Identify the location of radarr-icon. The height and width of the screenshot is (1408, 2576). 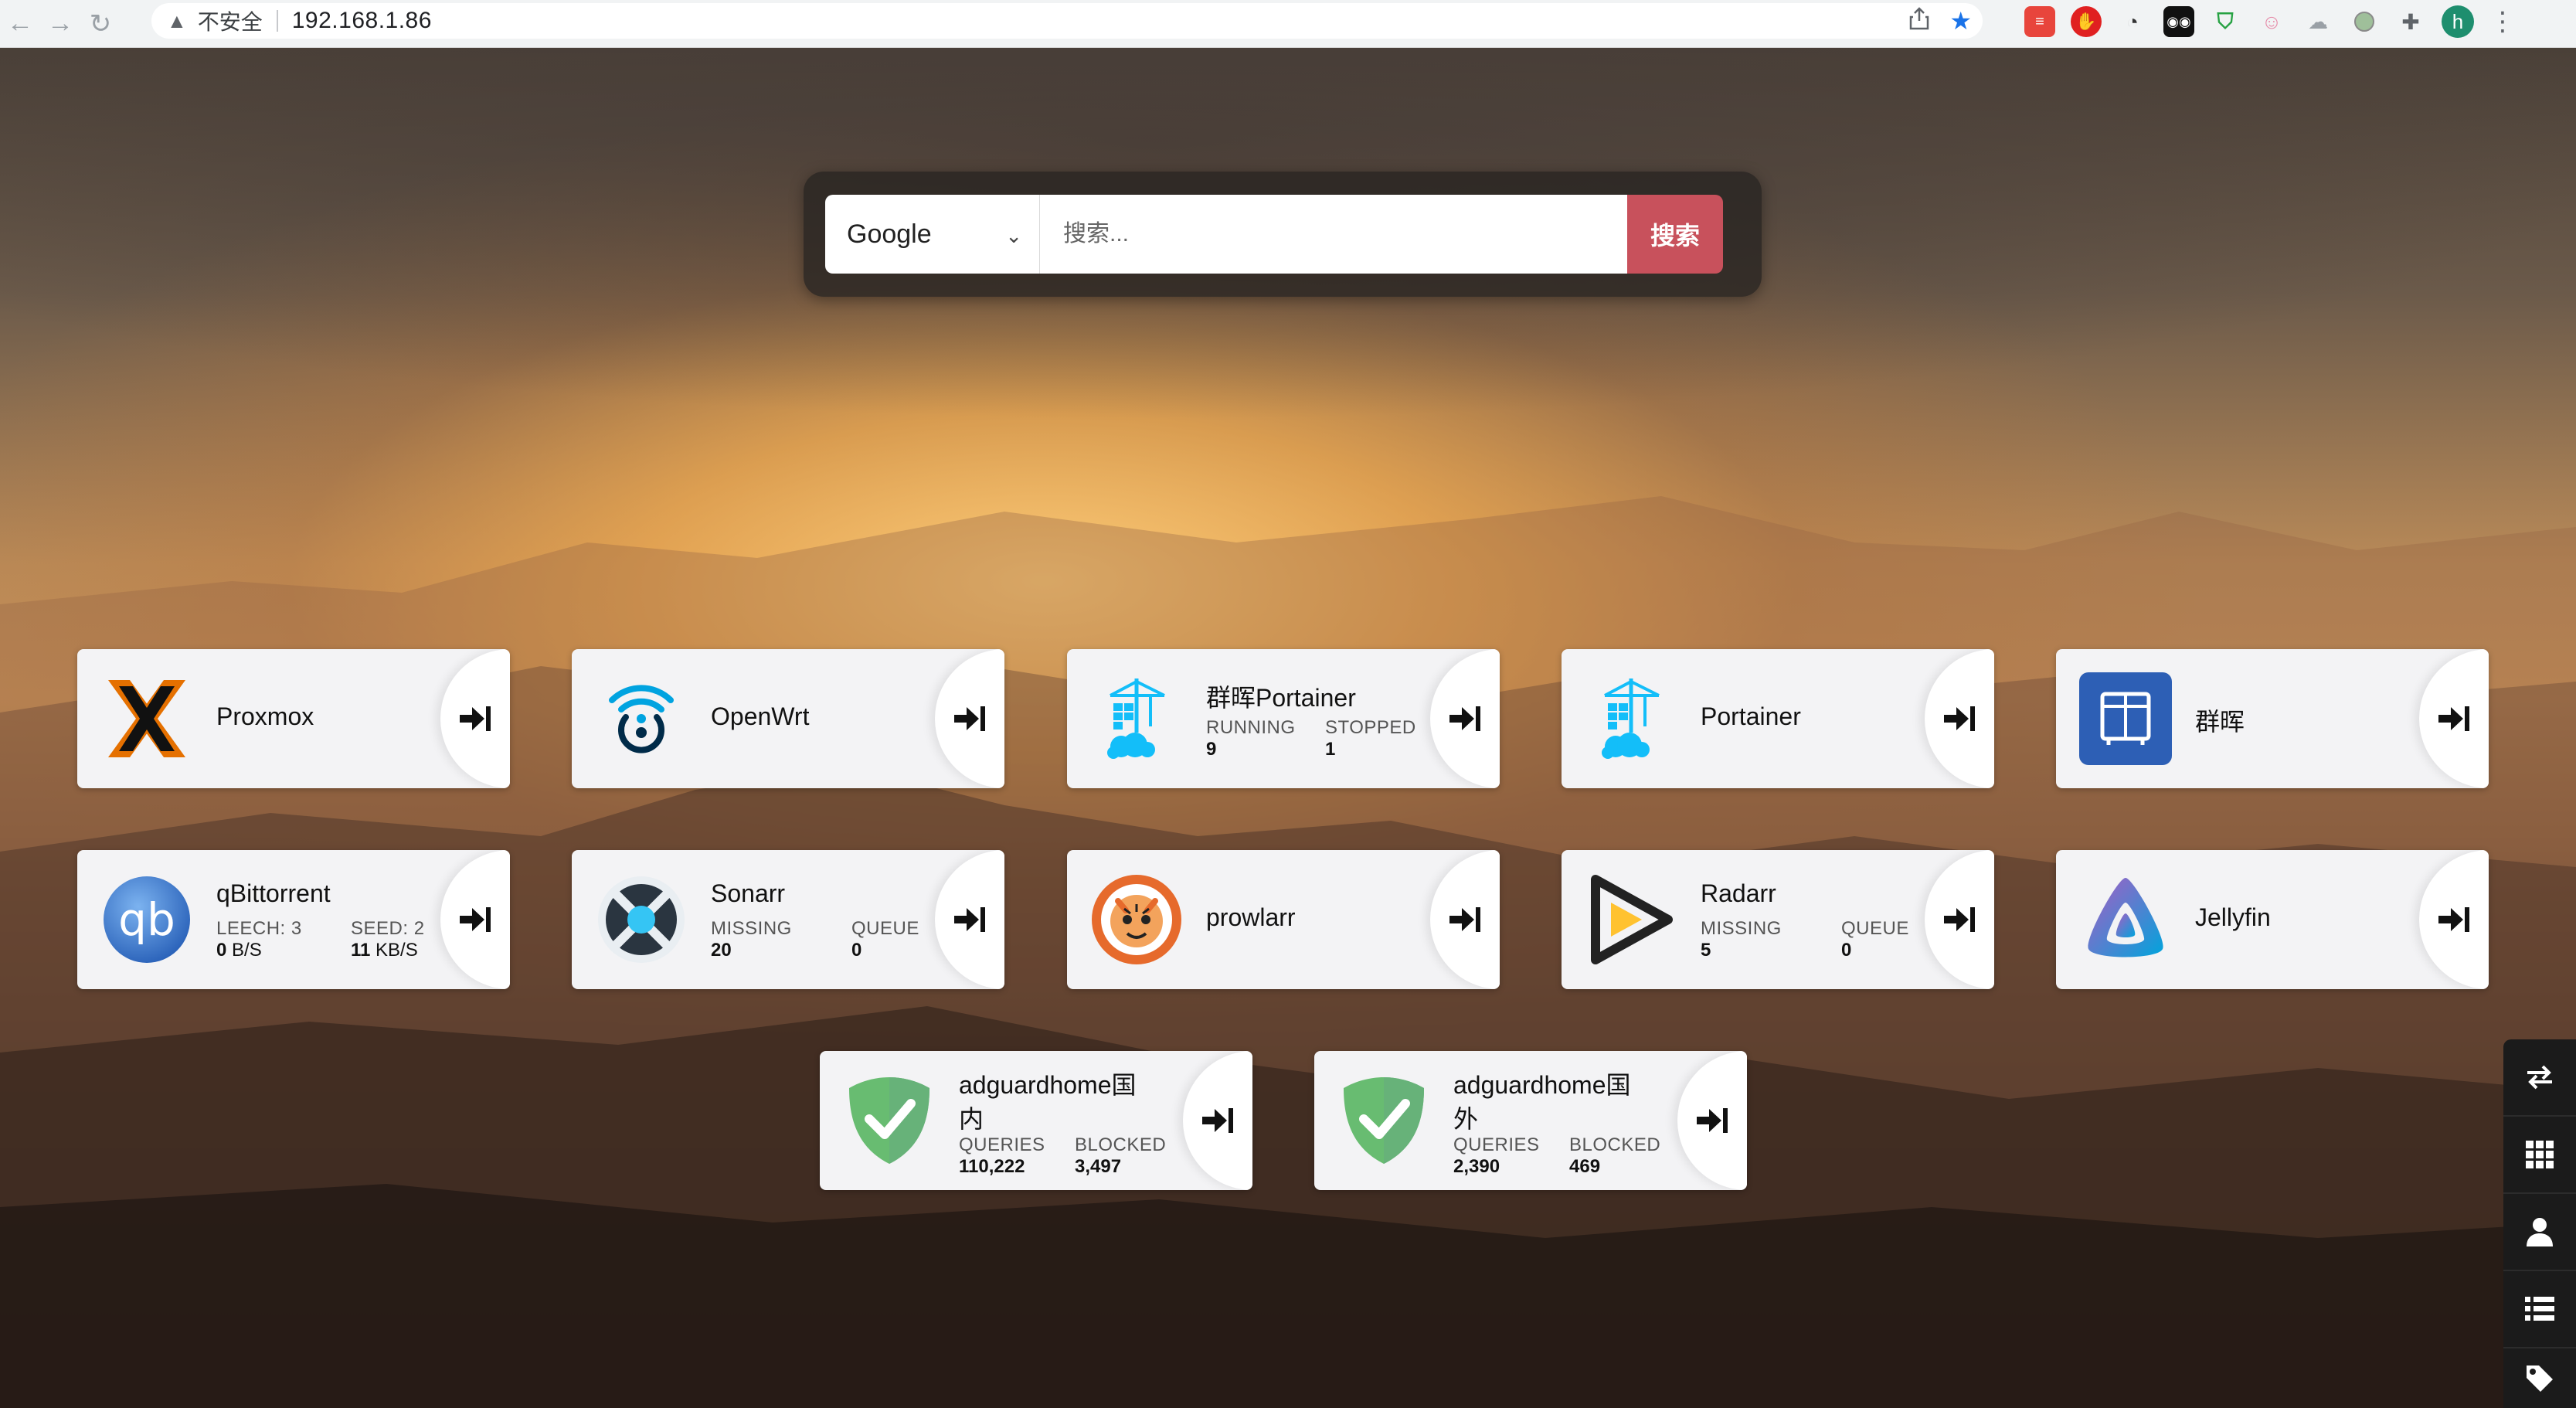
(1631, 919).